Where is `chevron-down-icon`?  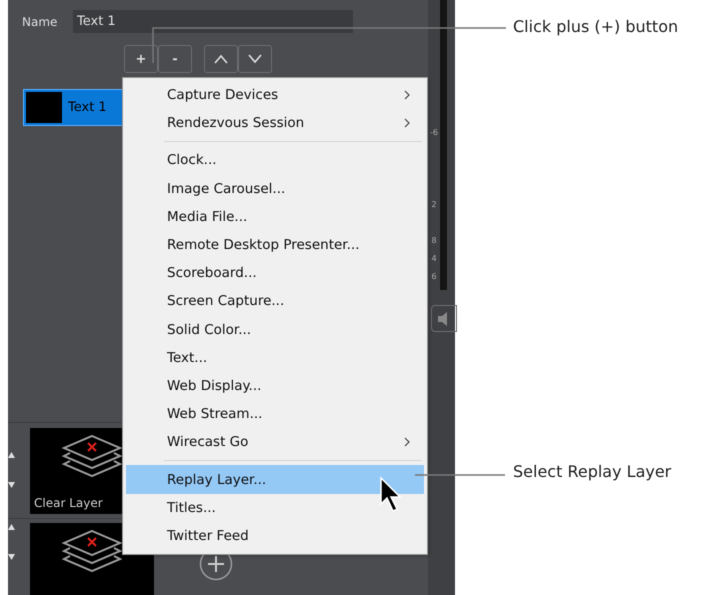
chevron-down-icon is located at coordinates (255, 59).